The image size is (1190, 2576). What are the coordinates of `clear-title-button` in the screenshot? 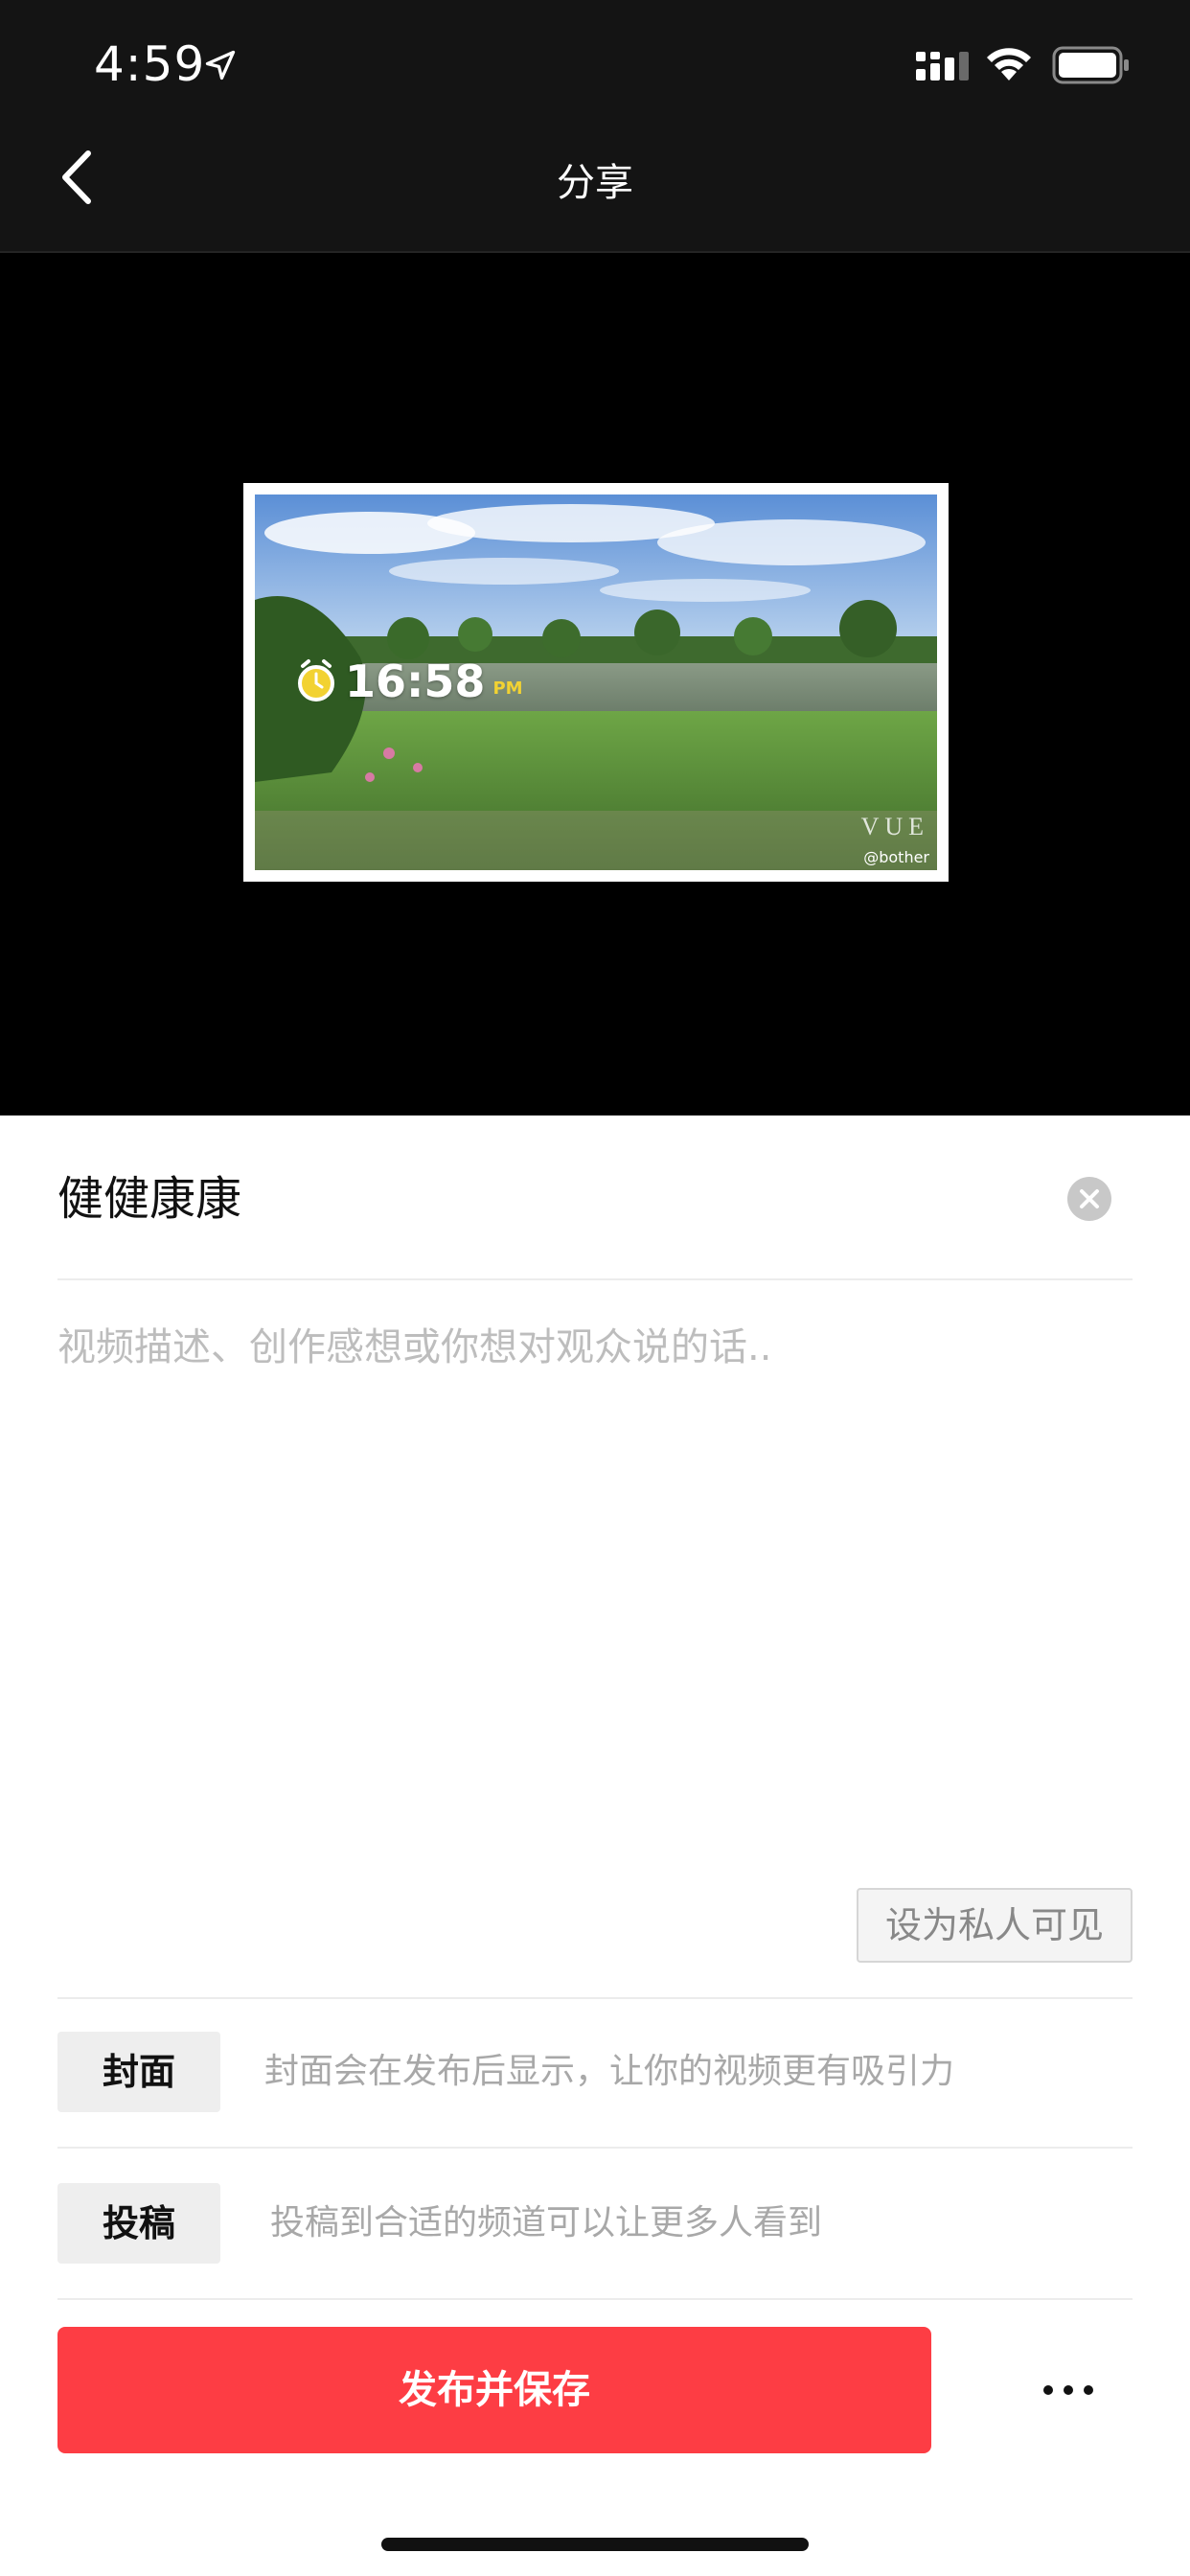 It's located at (1089, 1199).